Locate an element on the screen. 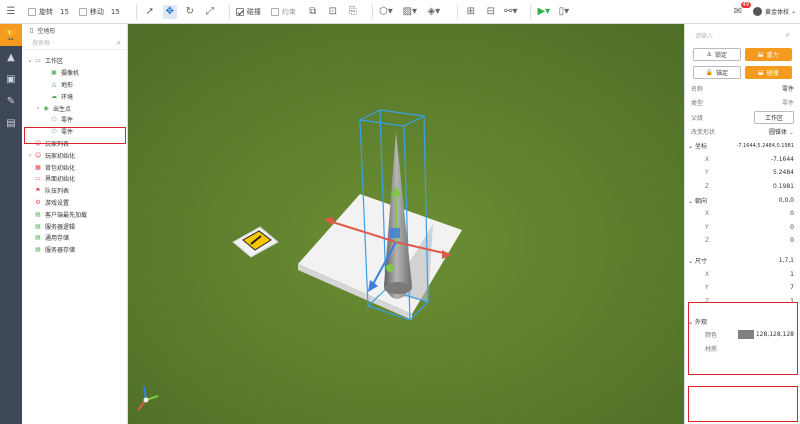  tree-node: ▤ 通用存储 is located at coordinates (74, 238).